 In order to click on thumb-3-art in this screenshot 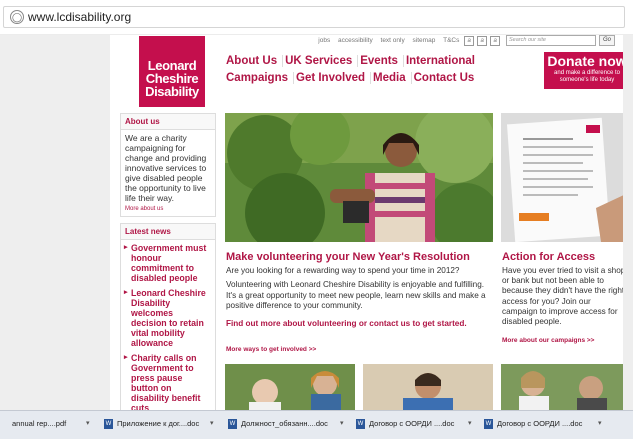, I will do `click(562, 387)`.